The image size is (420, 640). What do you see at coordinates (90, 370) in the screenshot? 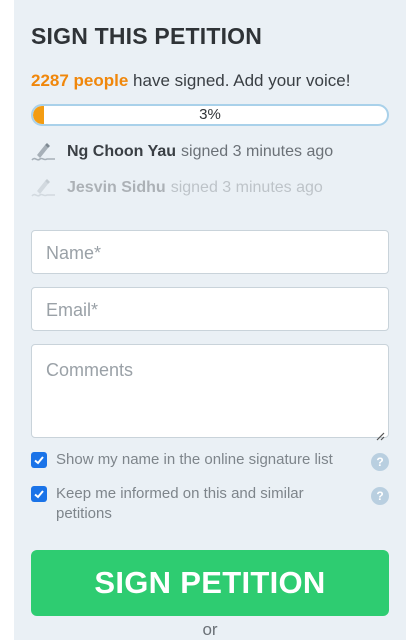
I see `comments-placeholder: Comments` at bounding box center [90, 370].